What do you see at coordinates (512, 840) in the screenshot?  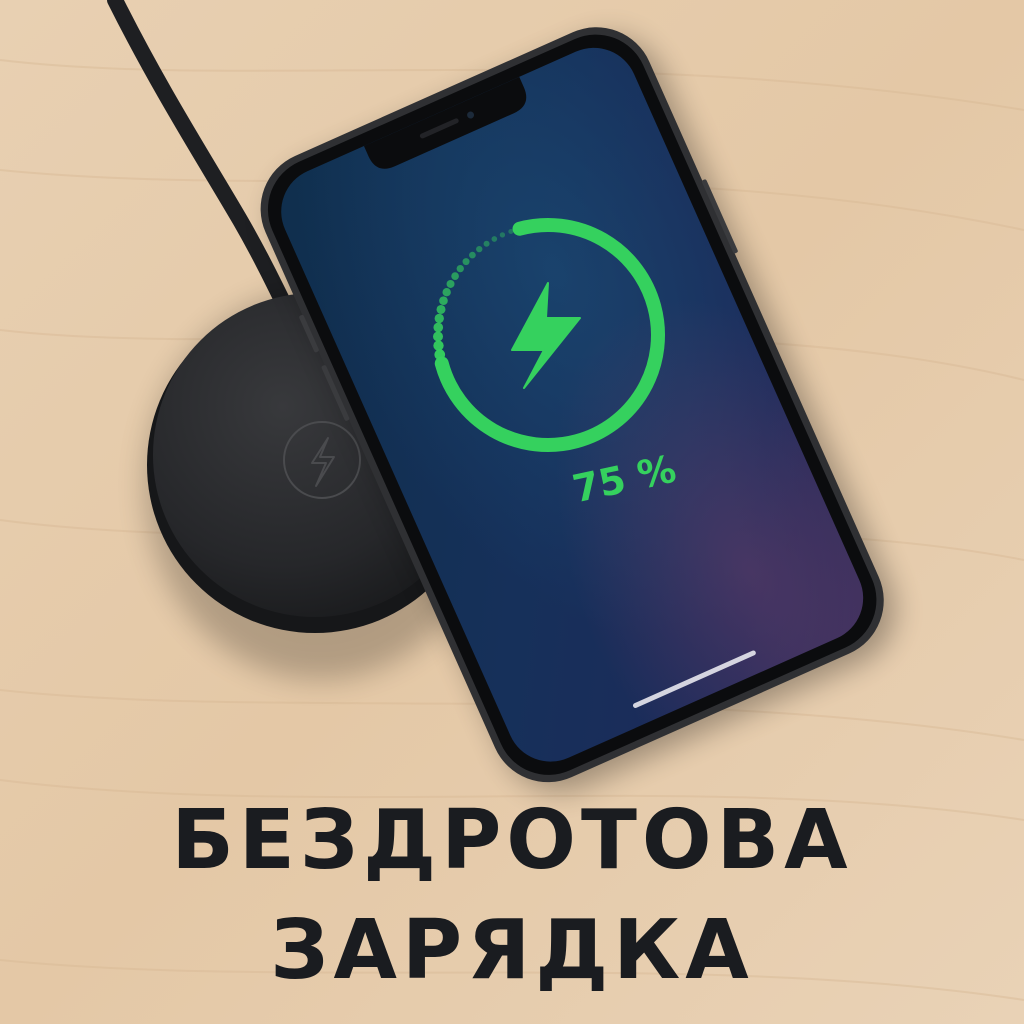 I see `headline-line-1: БЕЗДРОТОВА` at bounding box center [512, 840].